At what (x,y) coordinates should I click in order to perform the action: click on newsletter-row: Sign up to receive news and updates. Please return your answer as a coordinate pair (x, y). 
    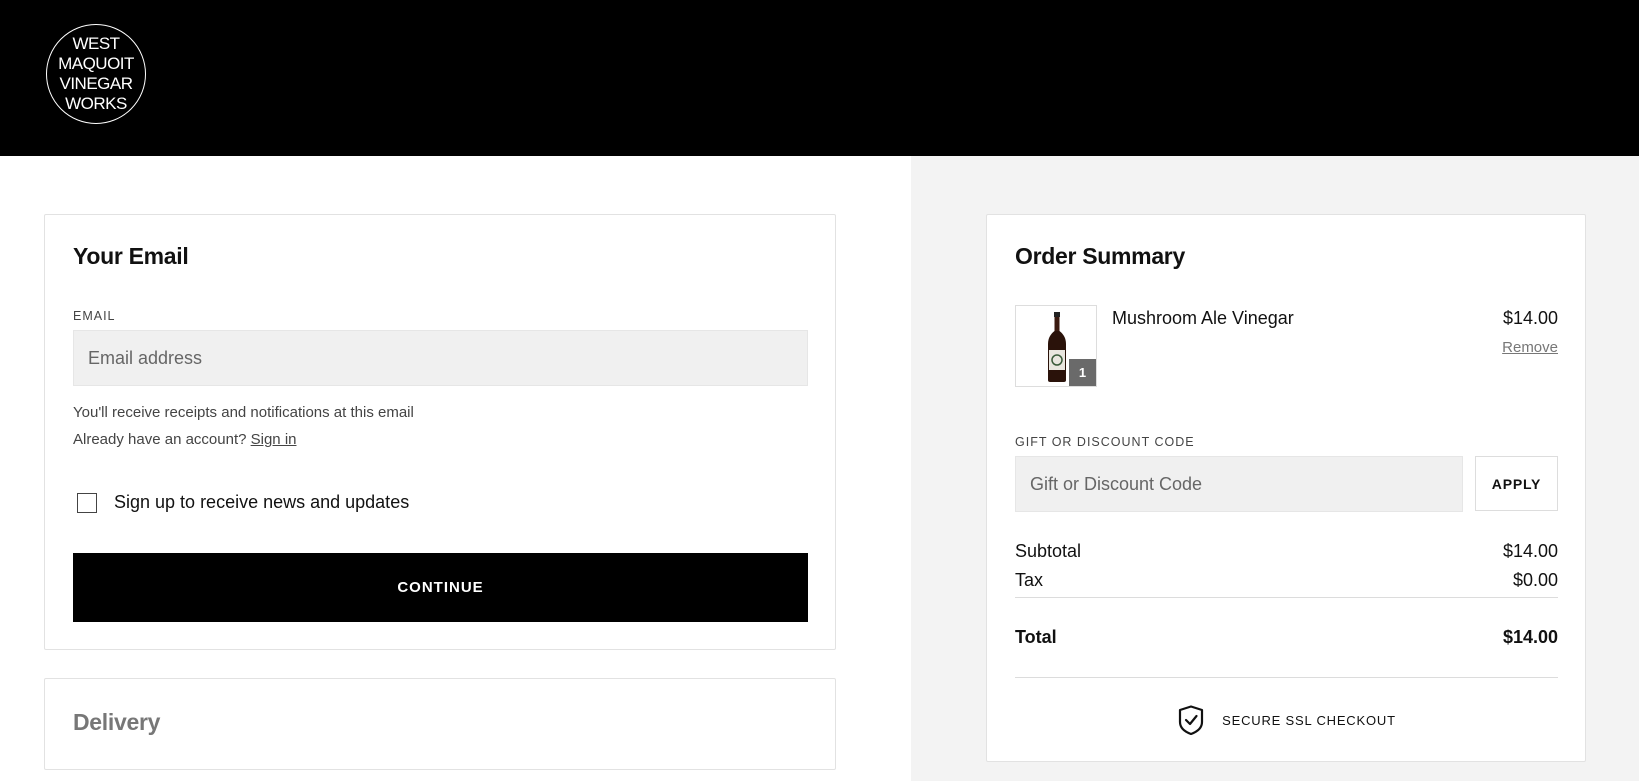
    Looking at the image, I should click on (243, 502).